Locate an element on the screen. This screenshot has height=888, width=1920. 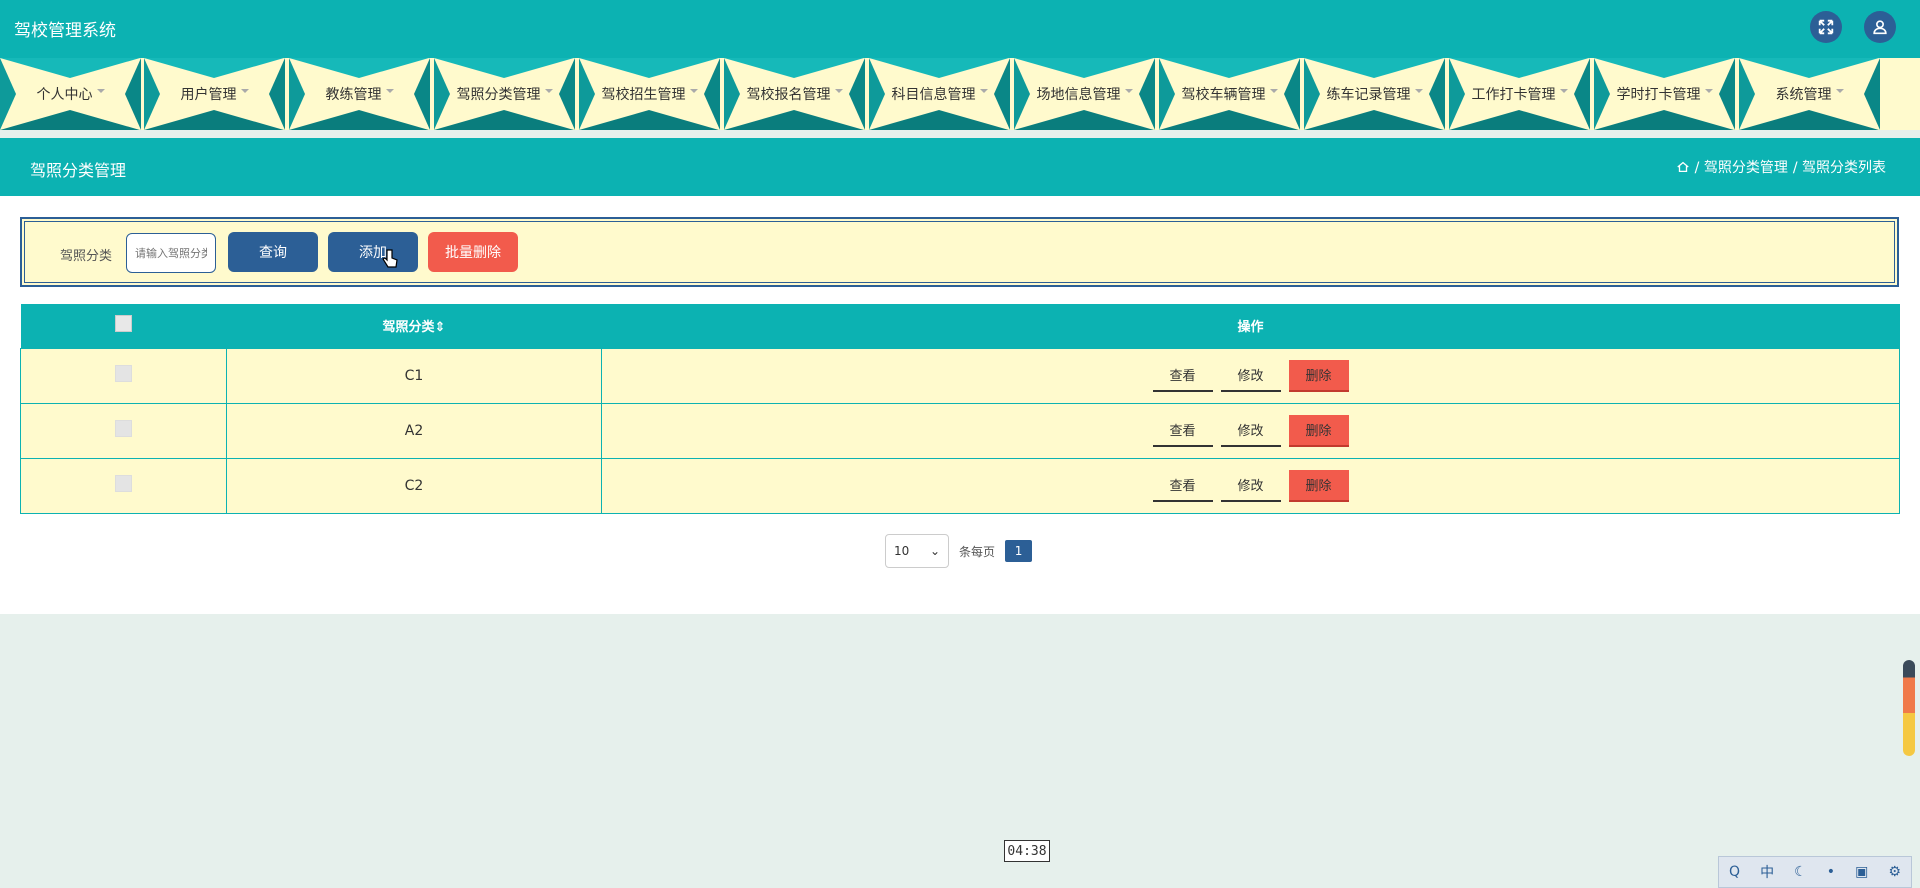
nav-item-venue-info: 场地信息管理 is located at coordinates (1084, 94).